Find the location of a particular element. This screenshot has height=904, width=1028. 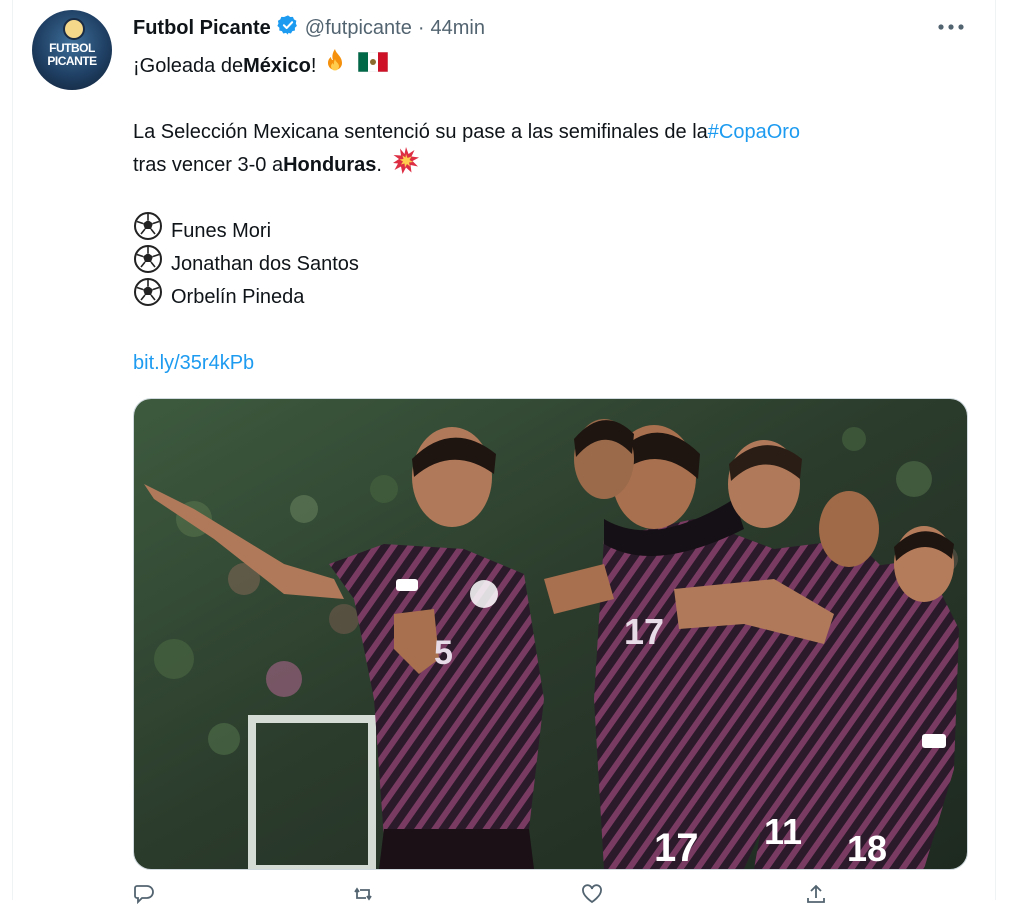

short-link: bit.ly/35r4kPb is located at coordinates (193, 363).